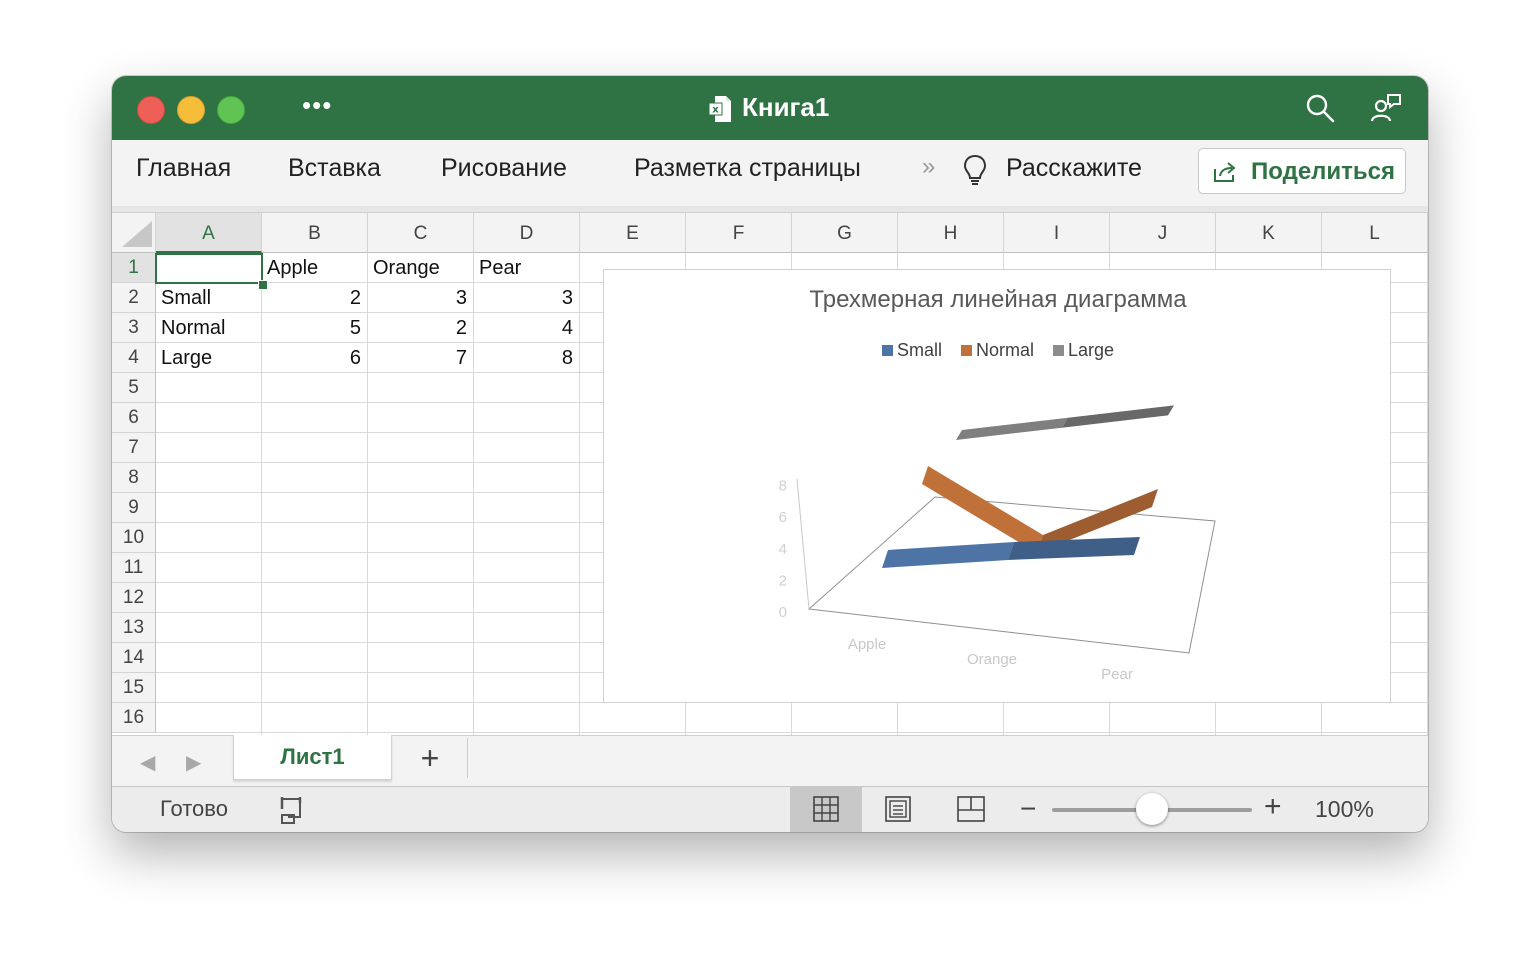 This screenshot has height=980, width=1540. Describe the element at coordinates (134, 448) in the screenshot. I see `row-header-7: 7` at that location.